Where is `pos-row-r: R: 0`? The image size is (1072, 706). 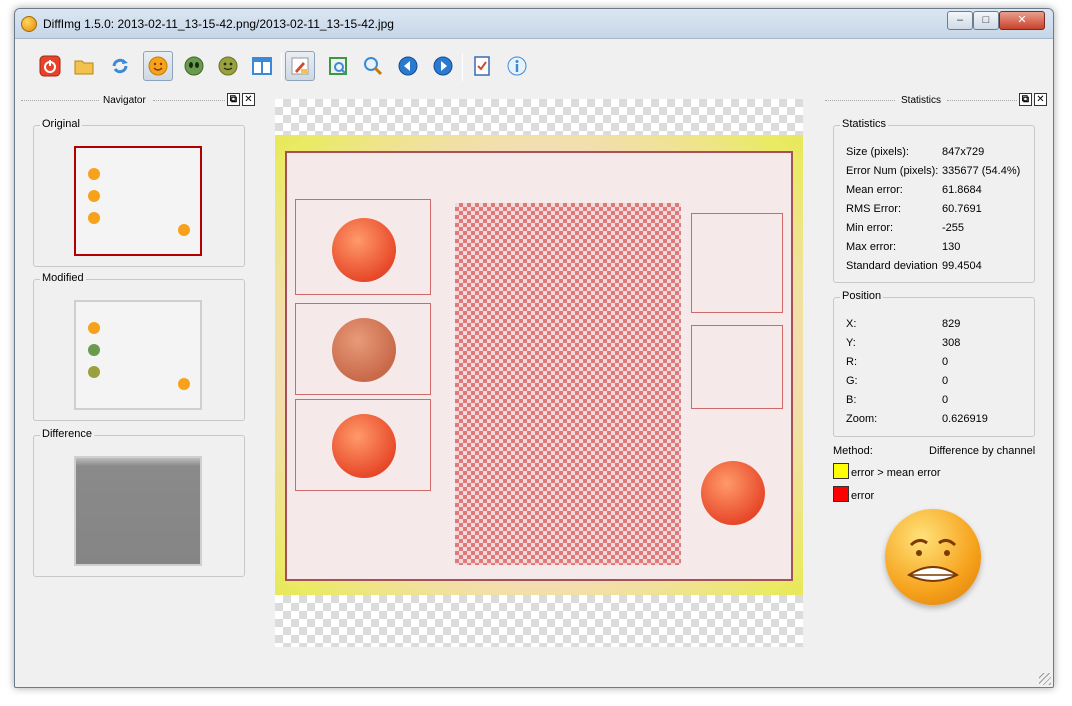
pos-row-r: R: 0 is located at coordinates (897, 362).